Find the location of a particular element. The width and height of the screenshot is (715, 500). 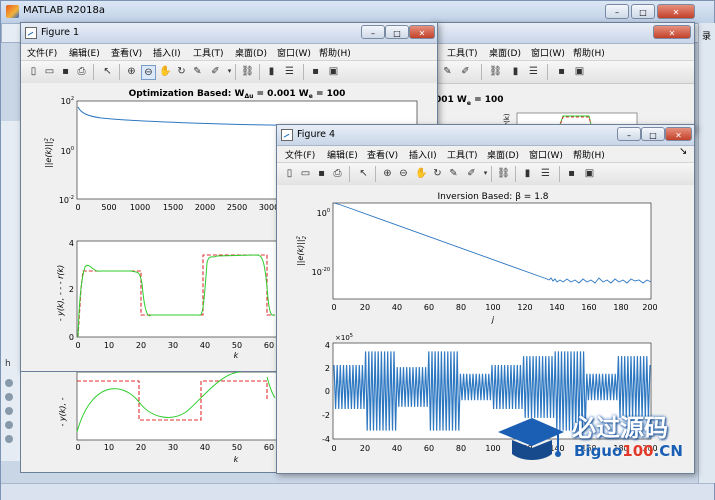

bg-menu-help: 帮助(H) is located at coordinates (589, 52).